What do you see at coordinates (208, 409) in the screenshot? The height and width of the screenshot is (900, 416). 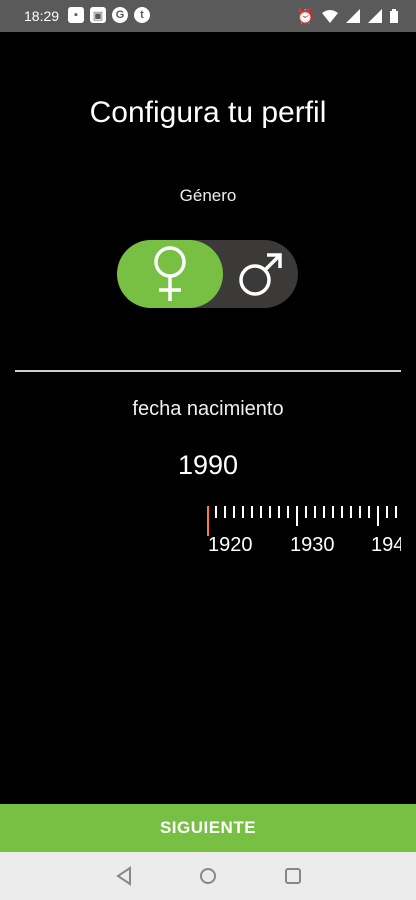 I see `birth-date-label: fecha nacimiento` at bounding box center [208, 409].